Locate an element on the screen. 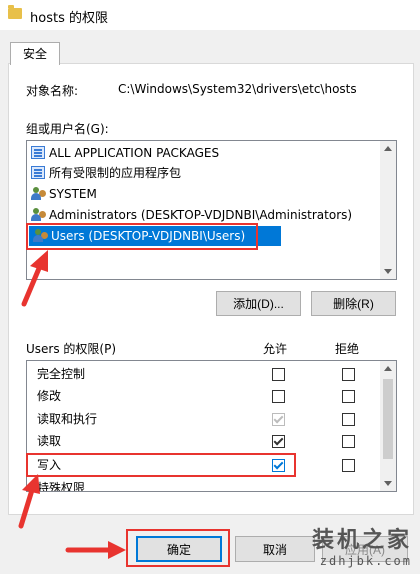  permission-name: 读取和执行 is located at coordinates (67, 419).